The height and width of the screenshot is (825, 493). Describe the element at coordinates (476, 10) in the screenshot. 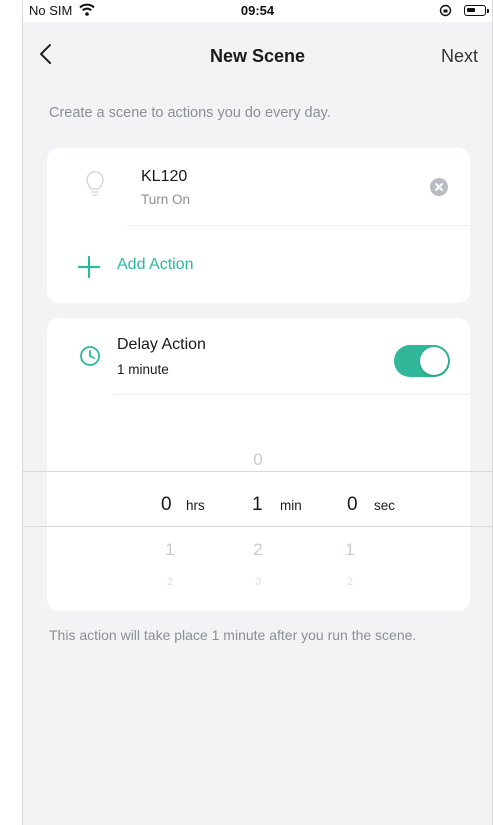

I see `battery-icon` at that location.